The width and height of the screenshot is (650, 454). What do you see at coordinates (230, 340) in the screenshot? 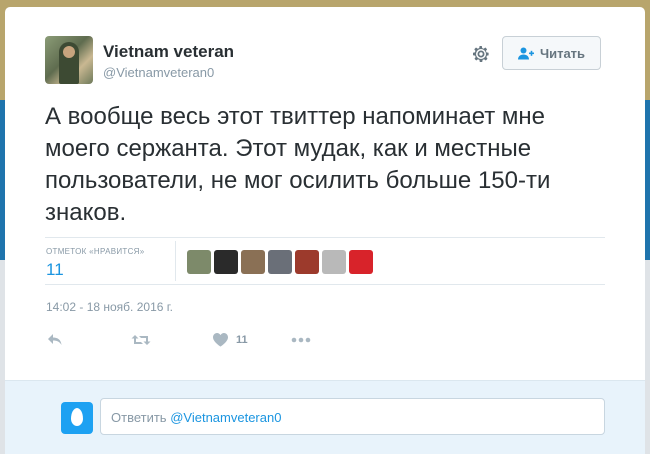
I see `like-action: 11` at bounding box center [230, 340].